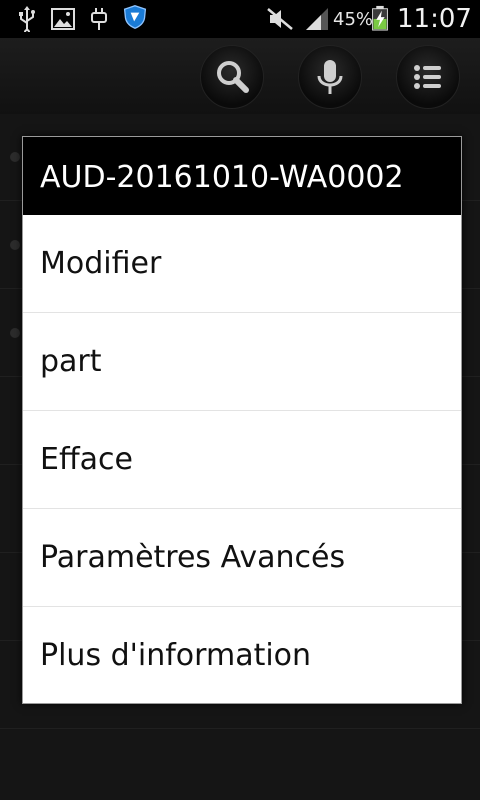  What do you see at coordinates (240, 19) in the screenshot?
I see `status-bar: 45% 11:07` at bounding box center [240, 19].